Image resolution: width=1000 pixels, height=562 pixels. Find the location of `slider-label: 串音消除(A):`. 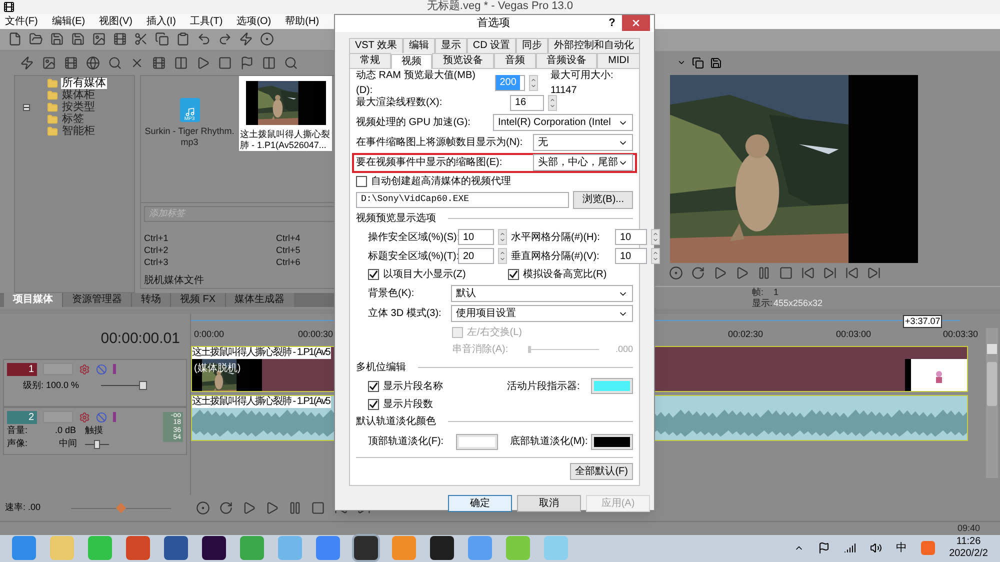

slider-label: 串音消除(A): is located at coordinates (481, 349).